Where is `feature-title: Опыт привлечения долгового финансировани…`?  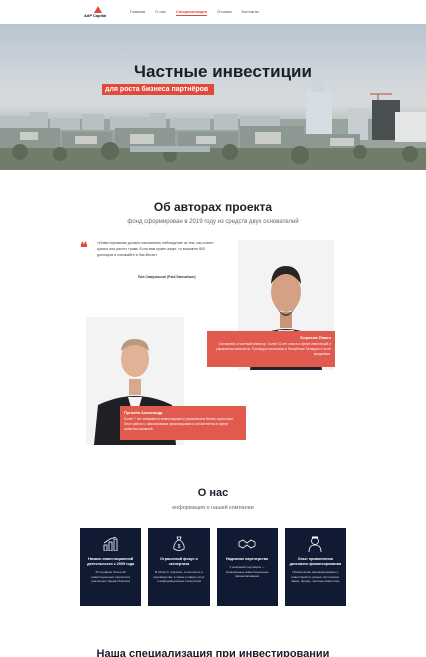
feature-title: Опыт привлечения долгового финансировани… is located at coordinates (315, 561).